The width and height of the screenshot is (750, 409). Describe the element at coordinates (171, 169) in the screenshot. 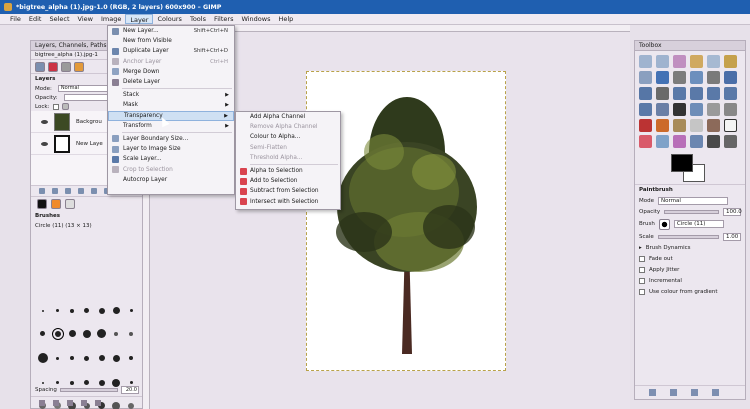

I see `menu-item-crop-to-selection: Crop to Selection` at that location.